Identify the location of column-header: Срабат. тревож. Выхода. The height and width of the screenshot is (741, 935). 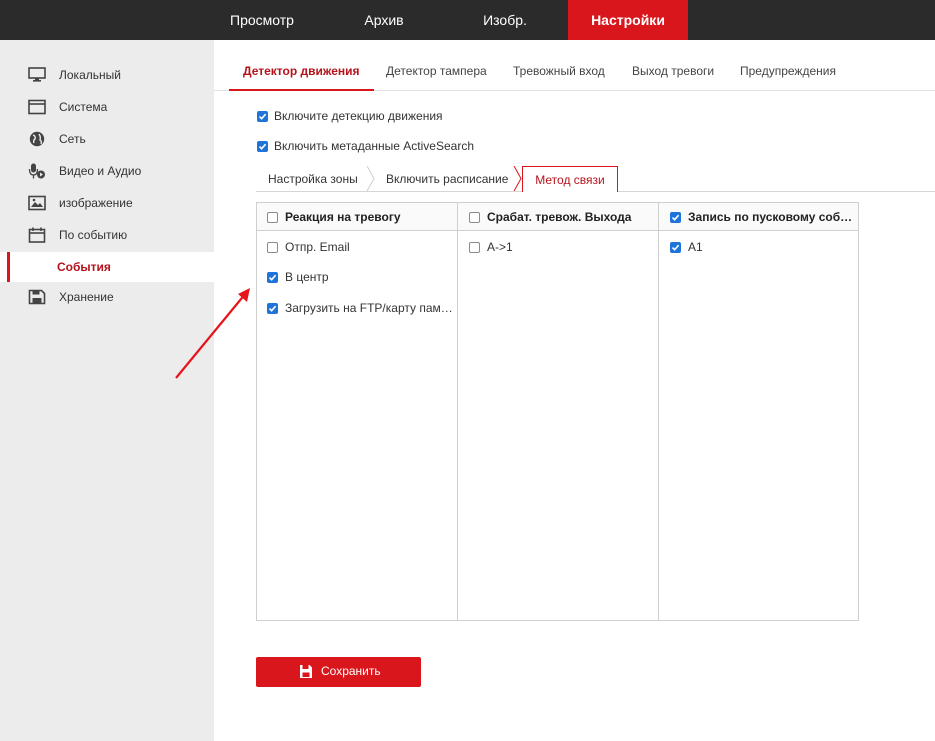
(558, 217).